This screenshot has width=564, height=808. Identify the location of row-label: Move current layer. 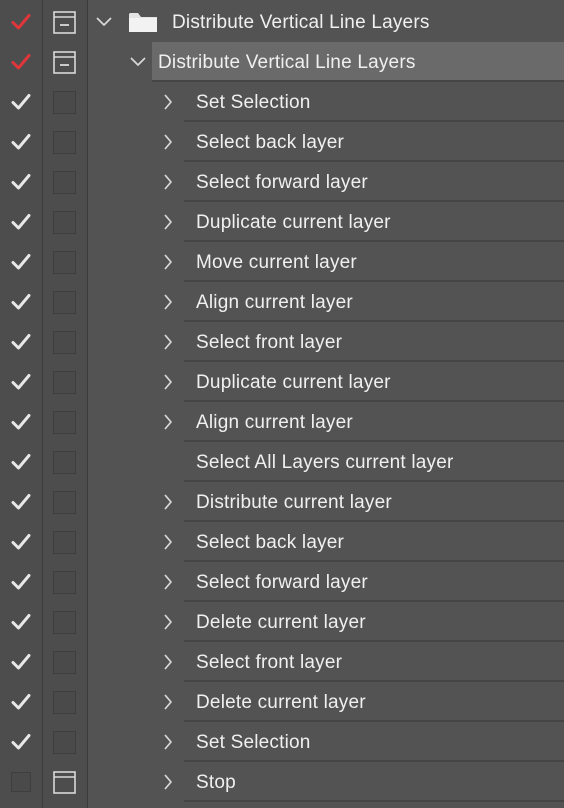
(276, 262).